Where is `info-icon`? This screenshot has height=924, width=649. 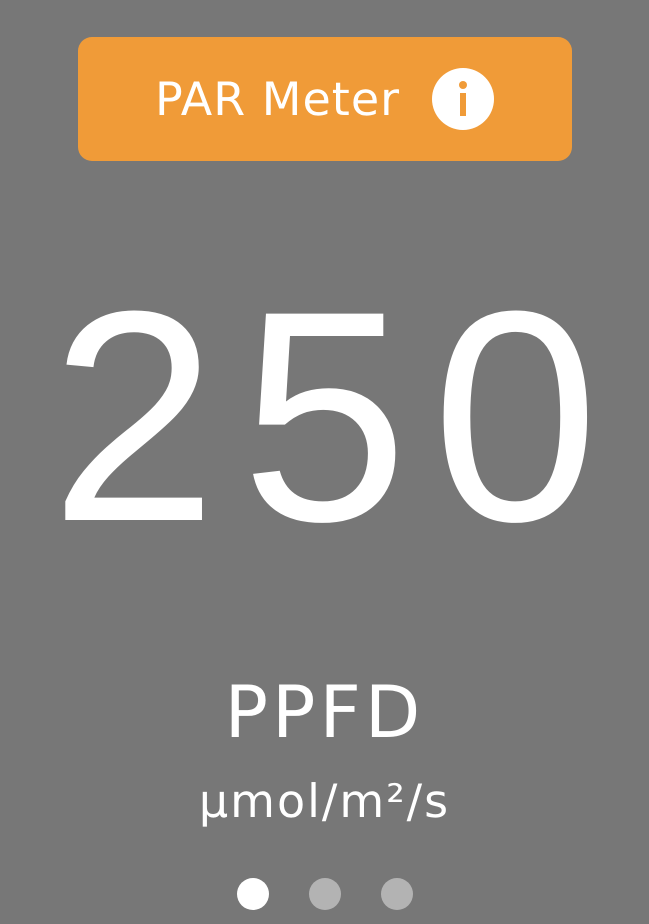
info-icon is located at coordinates (463, 99).